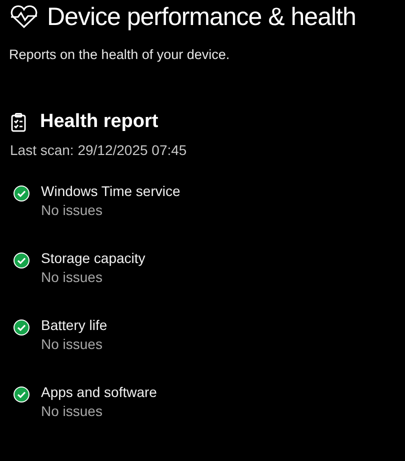  What do you see at coordinates (110, 191) in the screenshot?
I see `item-name: Windows Time service` at bounding box center [110, 191].